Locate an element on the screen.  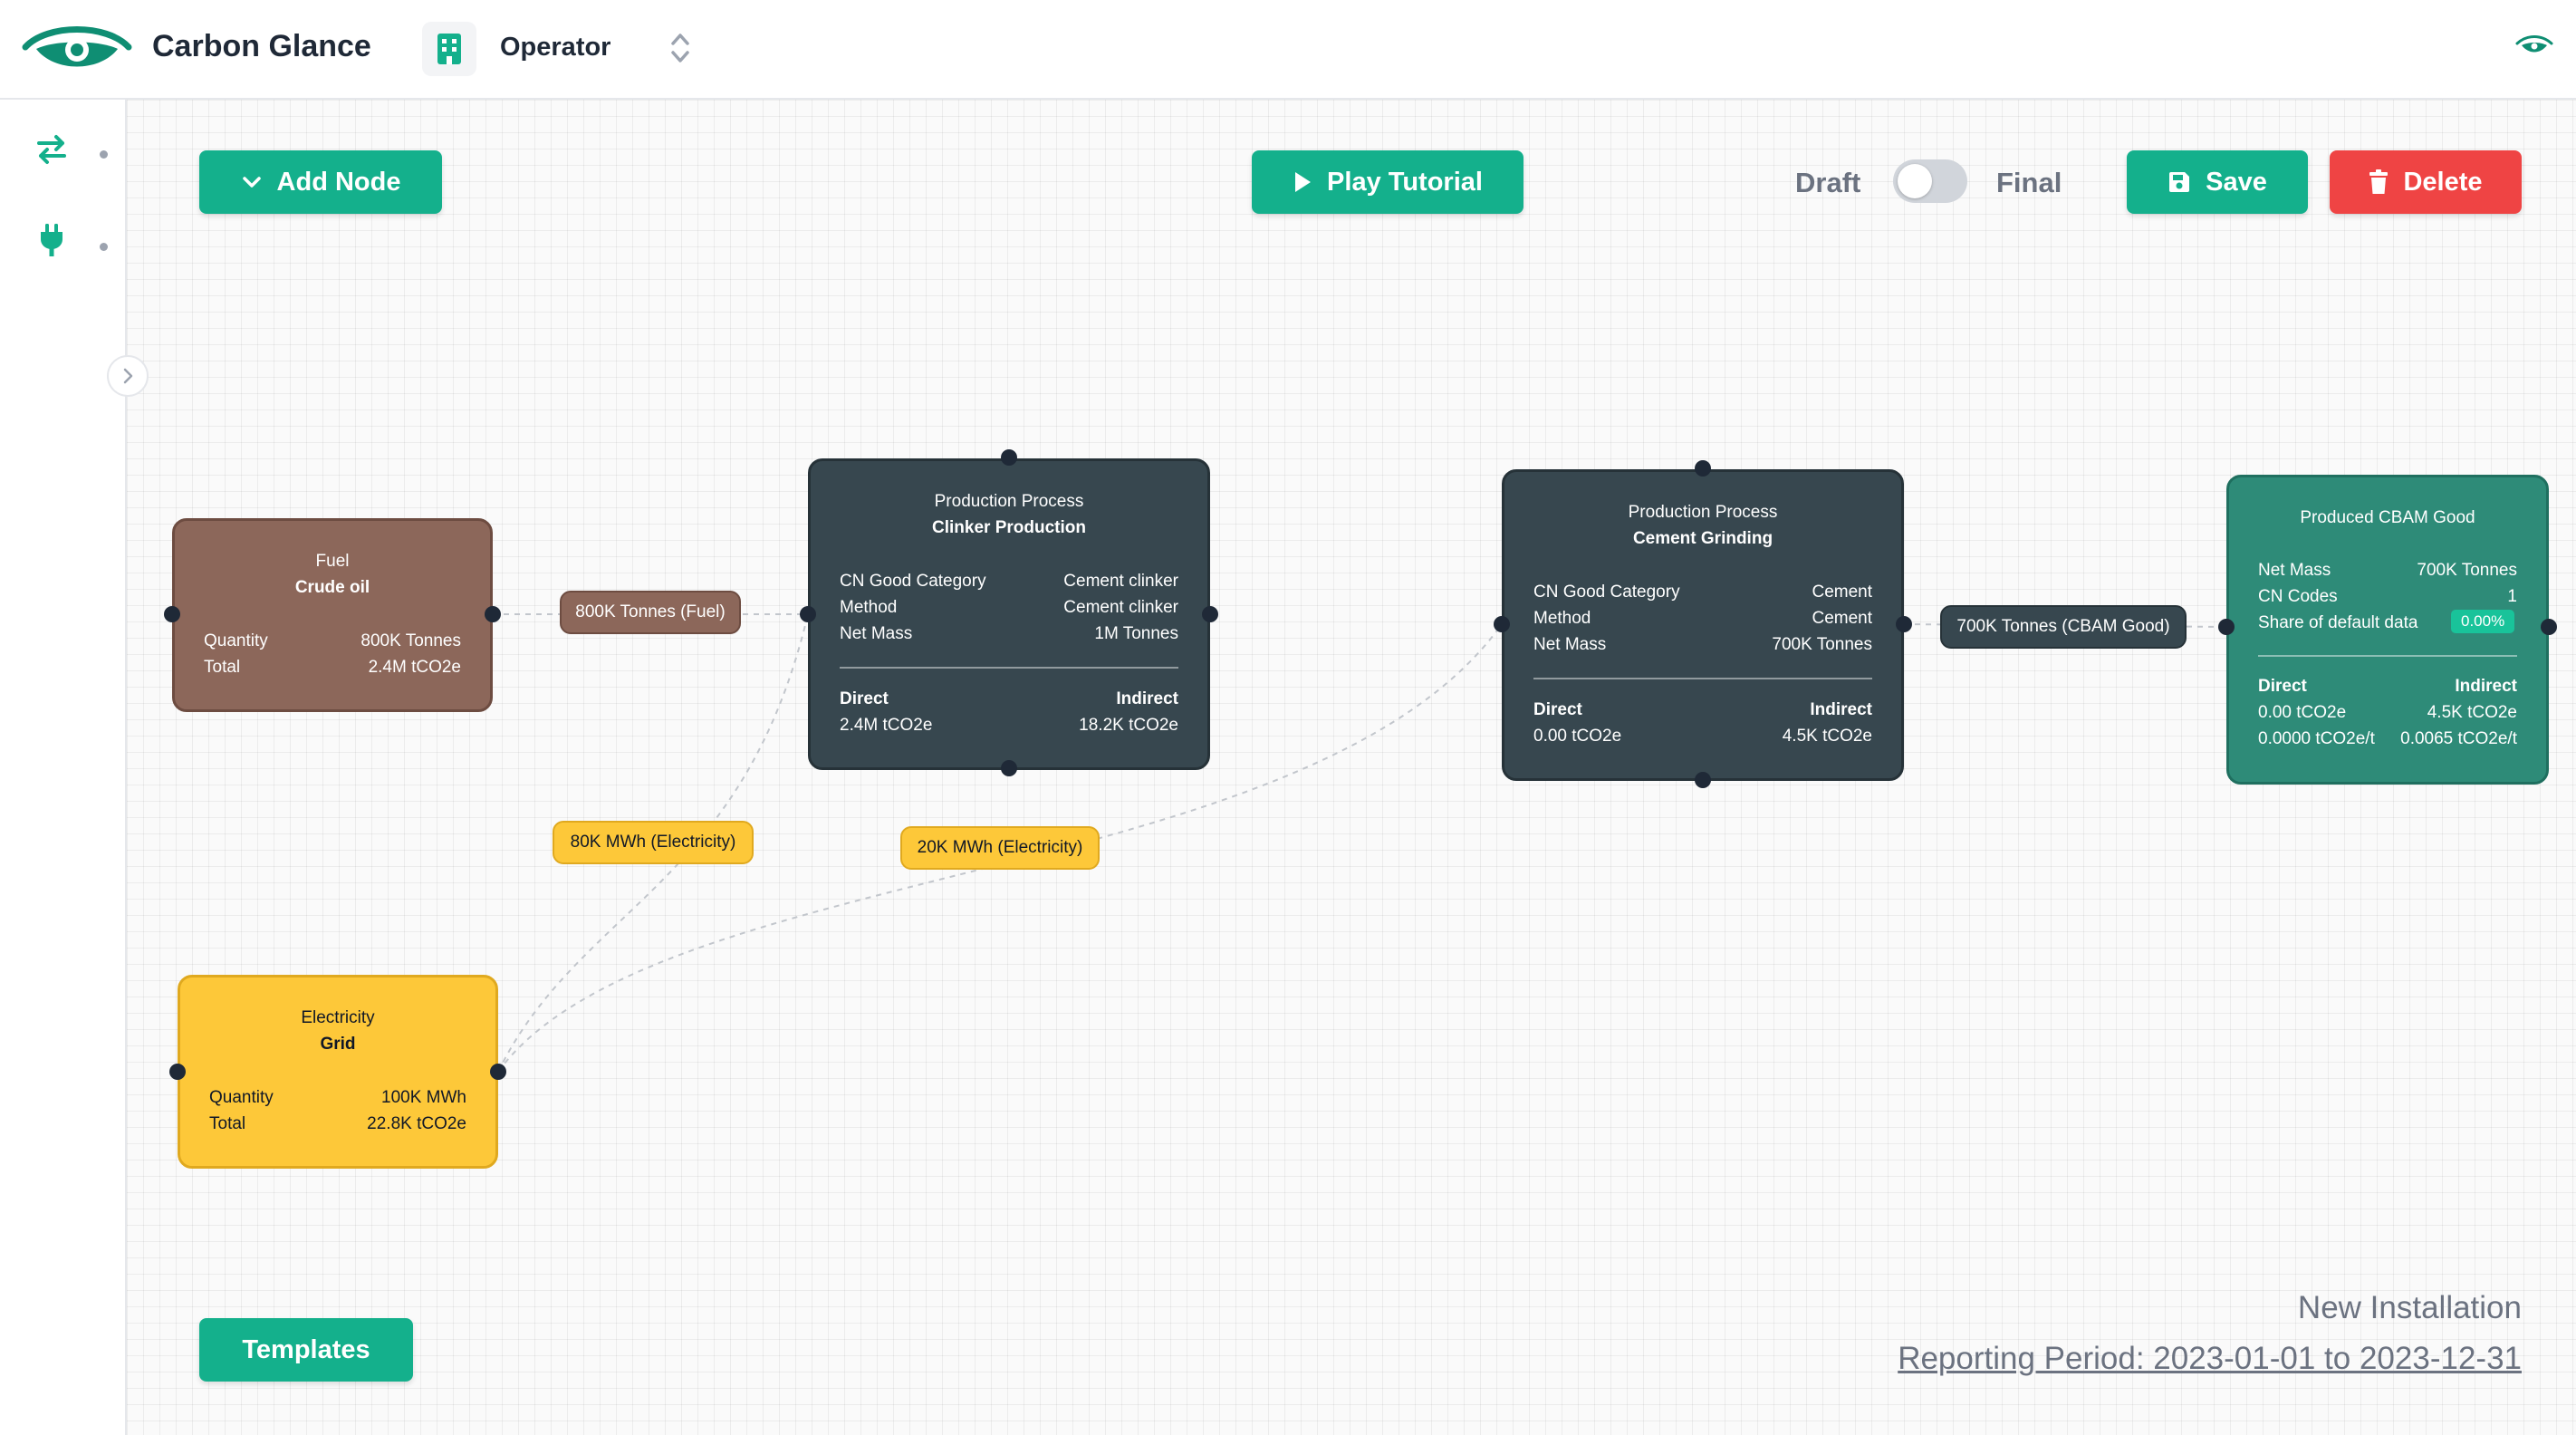
indirect-value: 18.2K tCO2e is located at coordinates (1128, 725).